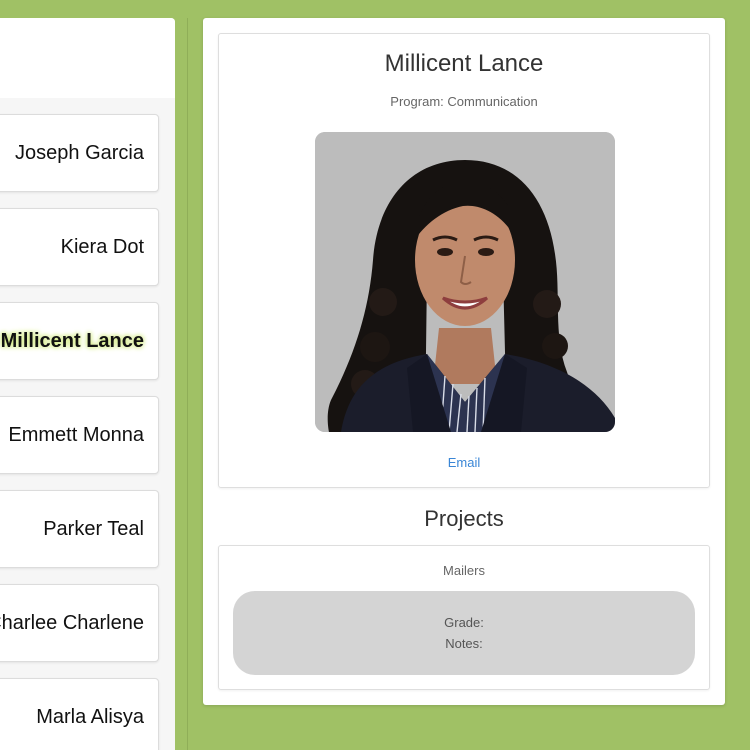  I want to click on student-card-kiera-dot: Kiera Dot, so click(79, 247).